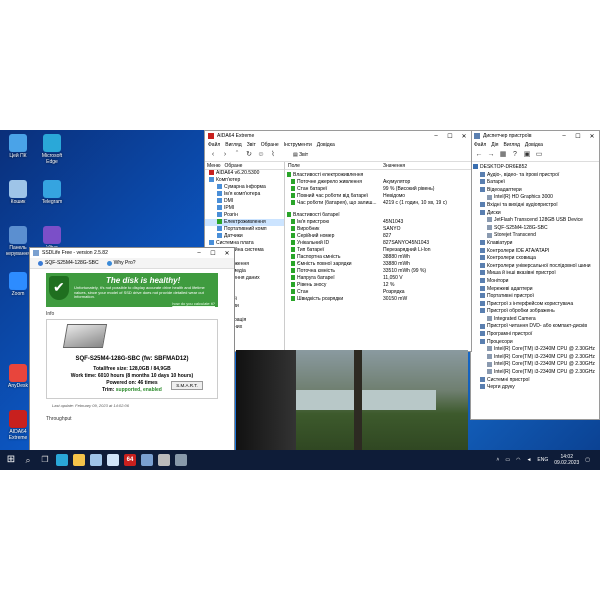 The image size is (600, 600). Describe the element at coordinates (535, 335) in the screenshot. I see `device-tree-item: Програмні пристрої` at that location.